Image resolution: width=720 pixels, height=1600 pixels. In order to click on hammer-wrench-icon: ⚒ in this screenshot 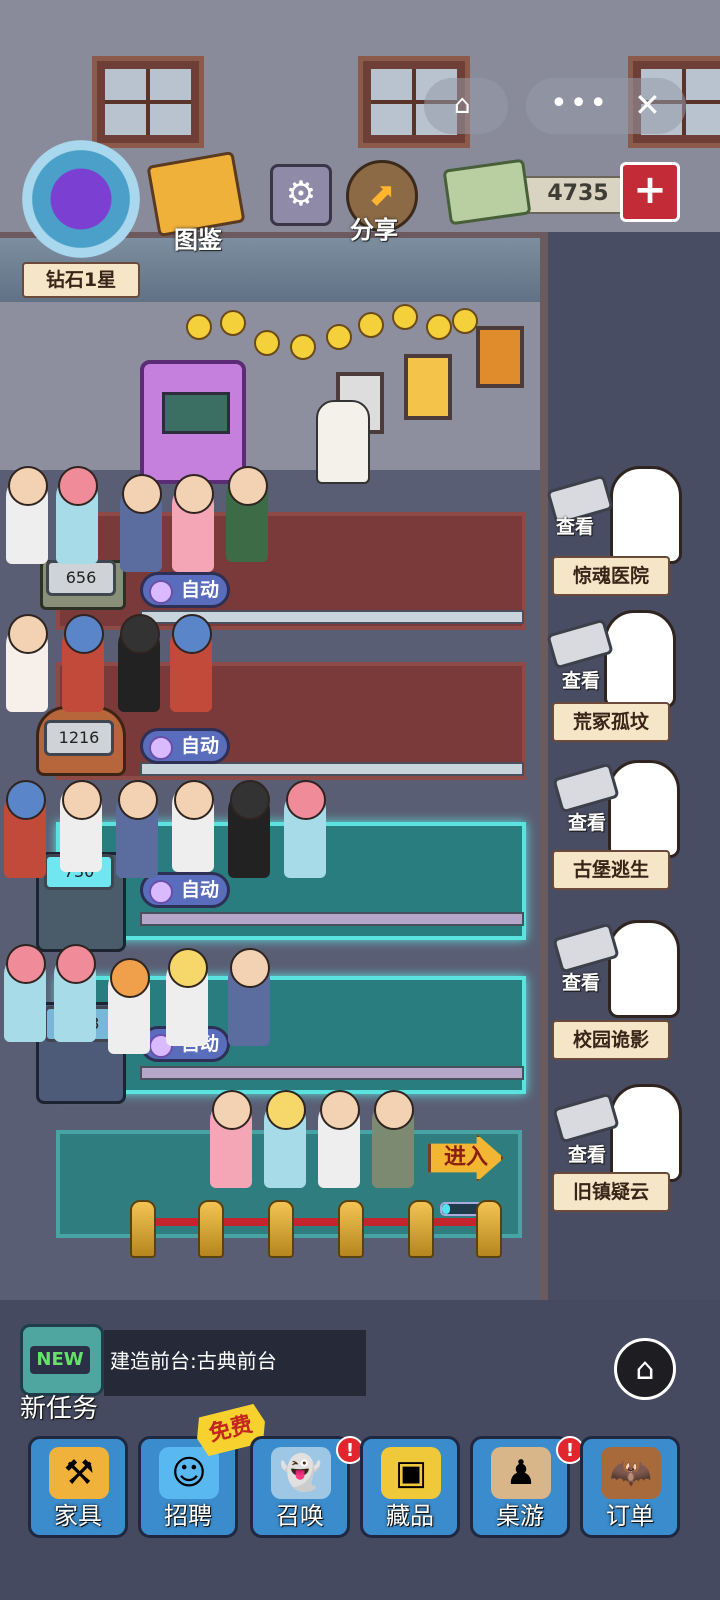, I will do `click(79, 1473)`.